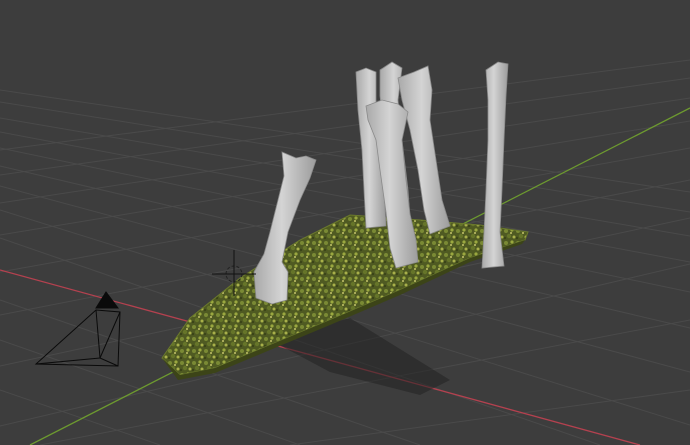 The image size is (690, 445). I want to click on camera, so click(77, 329).